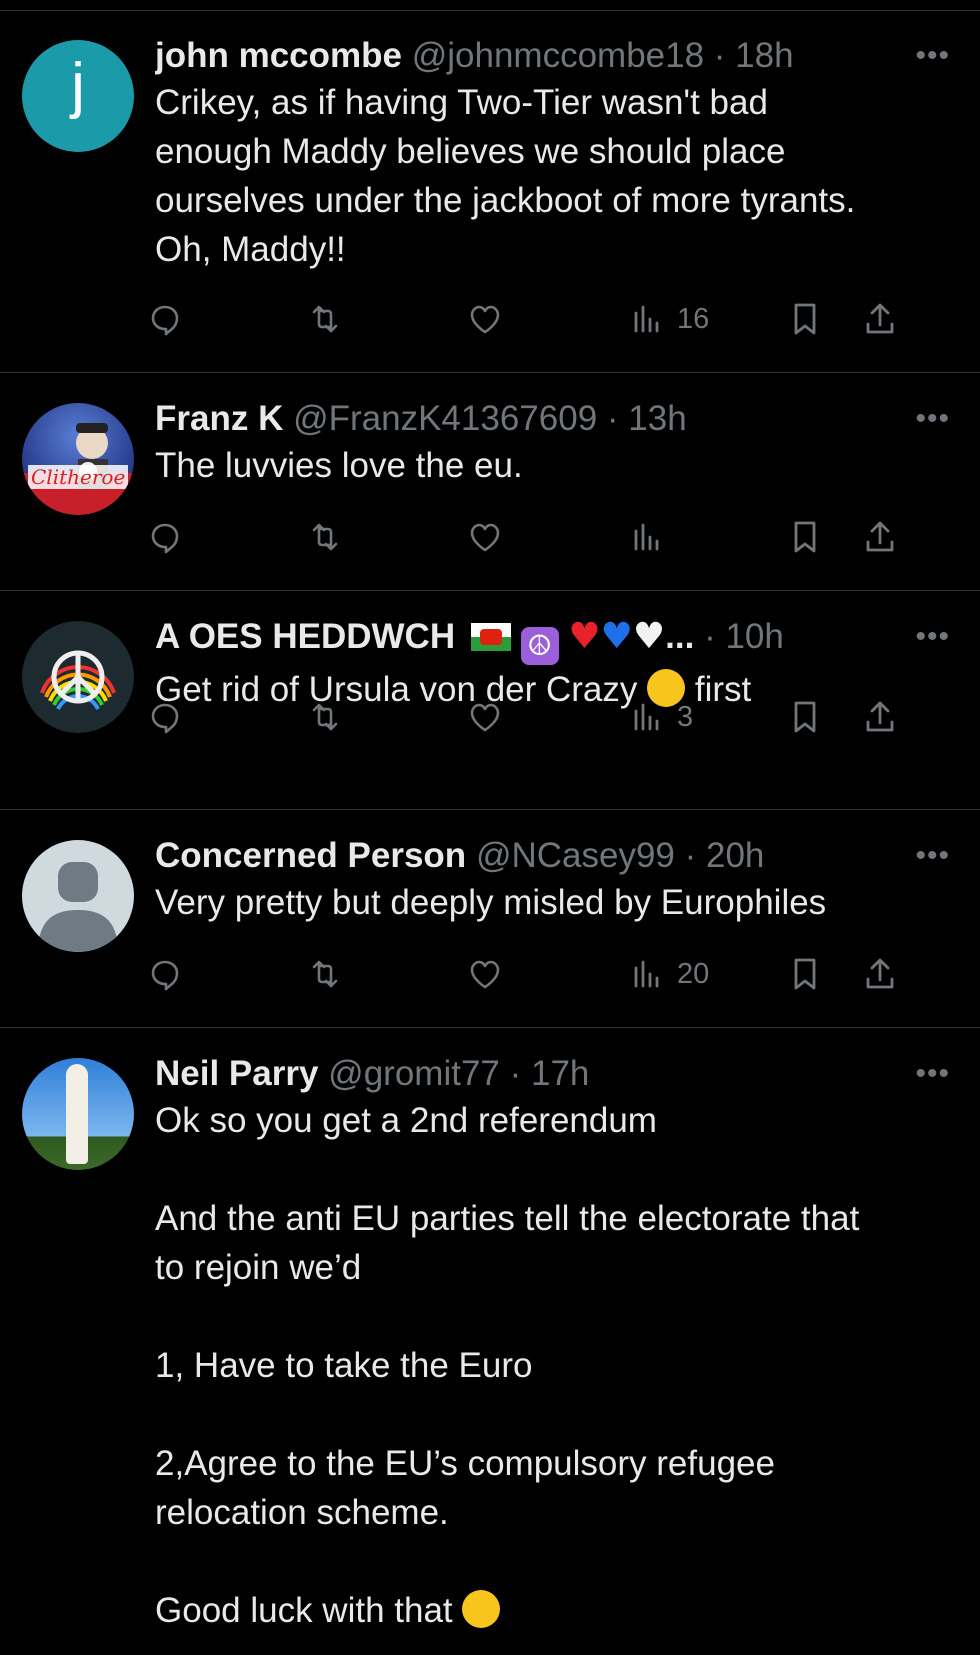 The width and height of the screenshot is (980, 1655). Describe the element at coordinates (685, 716) in the screenshot. I see `views-count: 3` at that location.